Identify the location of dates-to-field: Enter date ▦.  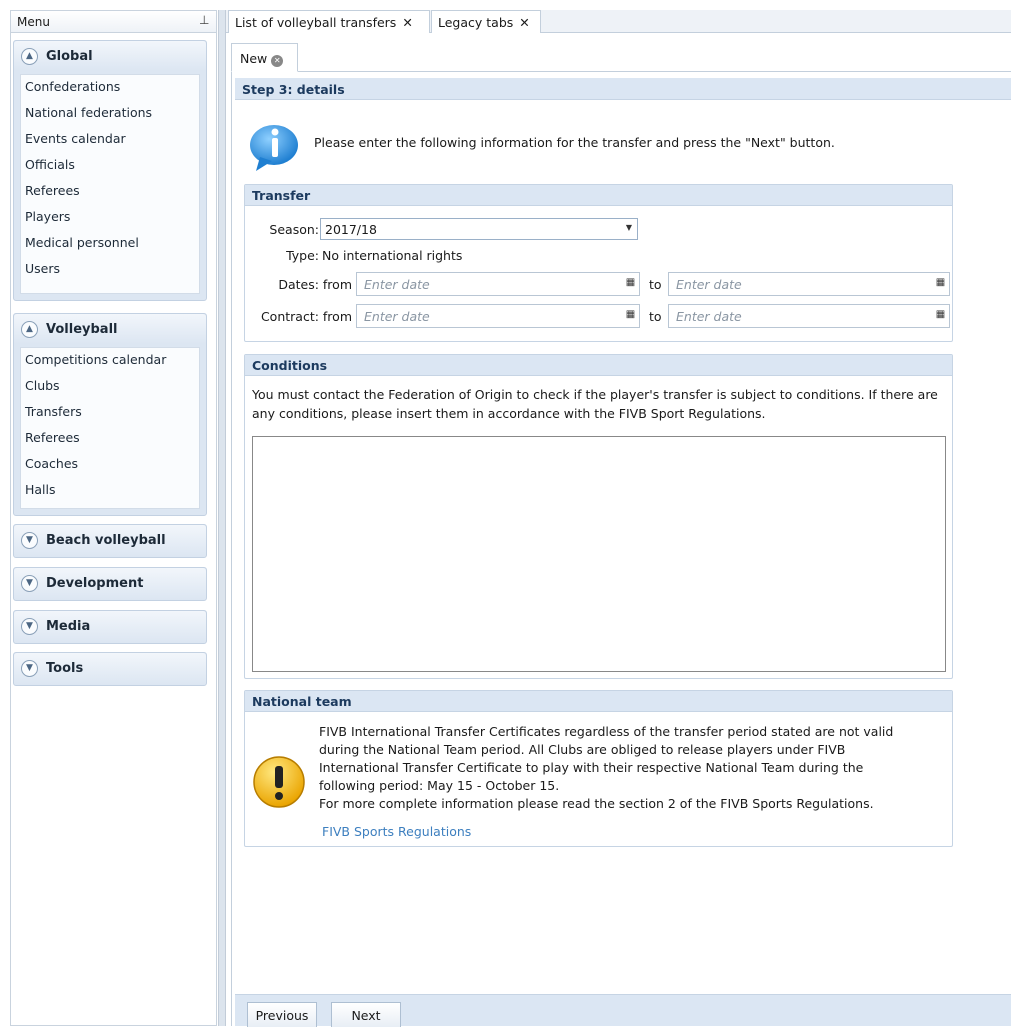
(809, 284).